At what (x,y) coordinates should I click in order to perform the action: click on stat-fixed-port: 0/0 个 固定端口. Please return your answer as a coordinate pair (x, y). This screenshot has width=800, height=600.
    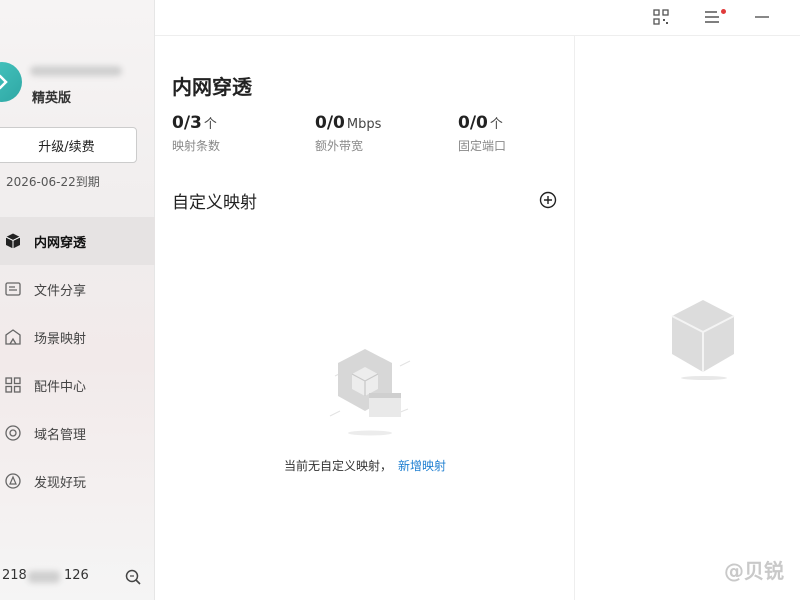
    Looking at the image, I should click on (482, 133).